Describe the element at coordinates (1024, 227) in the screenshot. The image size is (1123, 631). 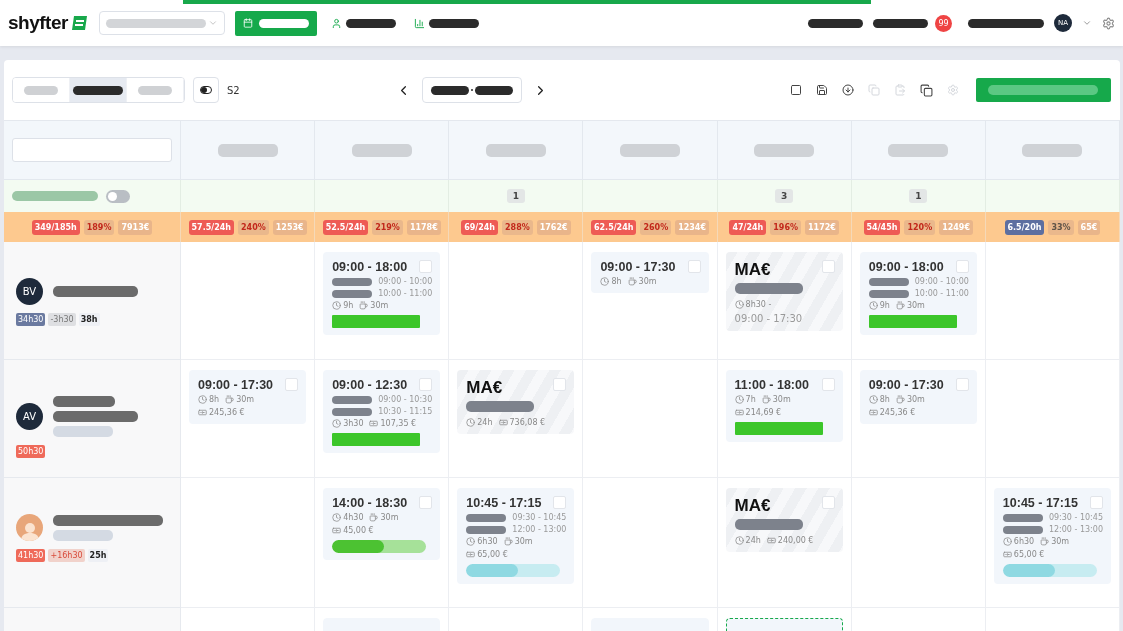
I see `hours-badge: 6.5/20h` at that location.